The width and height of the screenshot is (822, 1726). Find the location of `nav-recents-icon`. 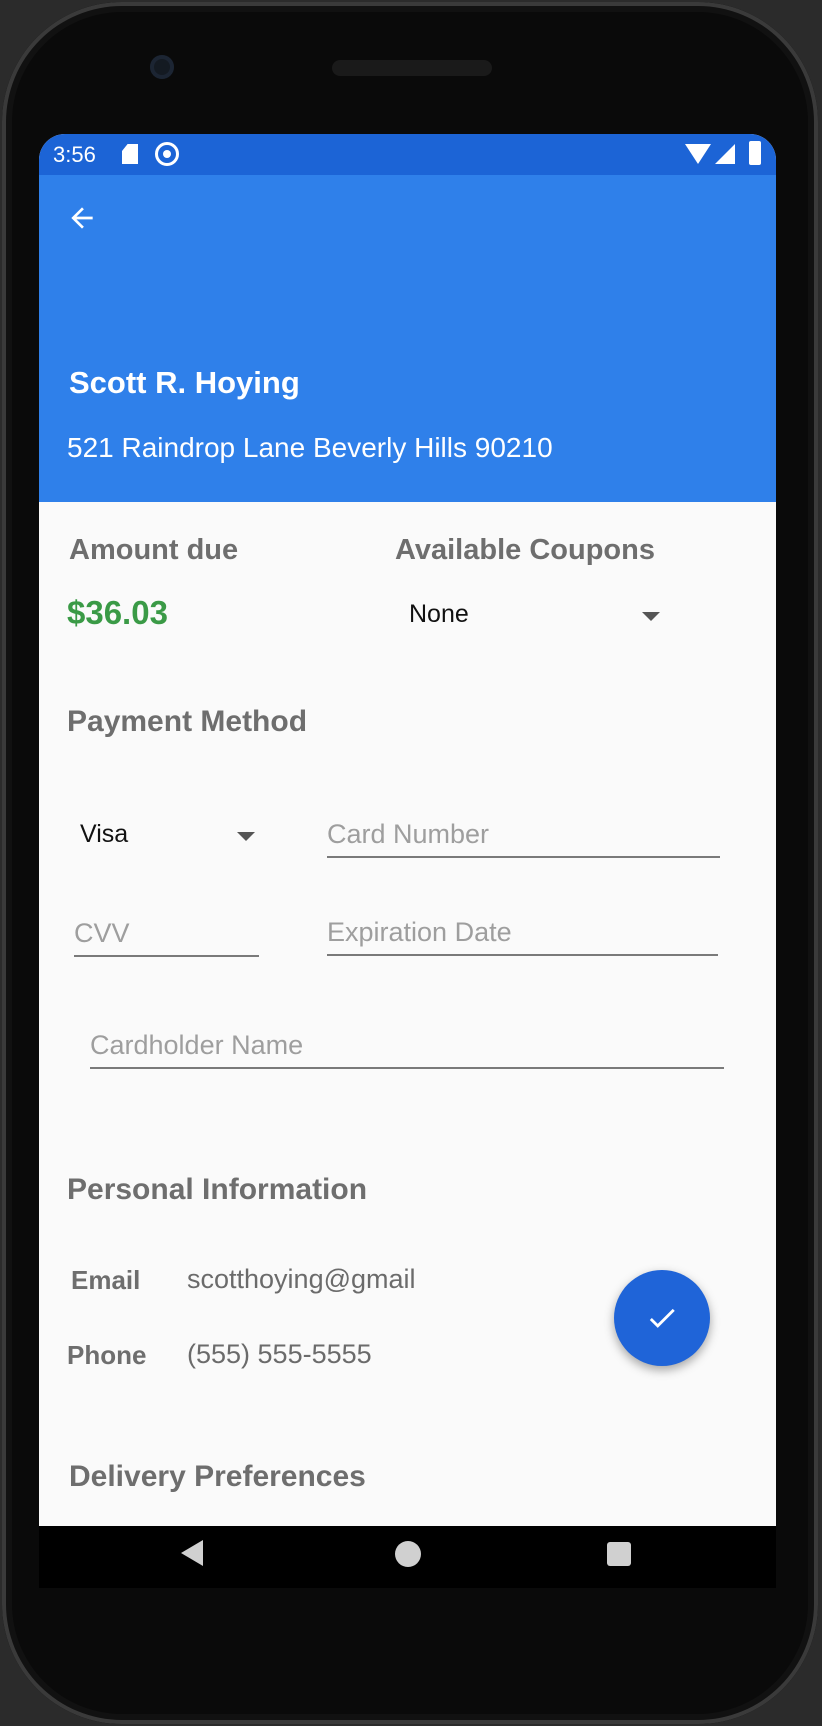

nav-recents-icon is located at coordinates (619, 1554).